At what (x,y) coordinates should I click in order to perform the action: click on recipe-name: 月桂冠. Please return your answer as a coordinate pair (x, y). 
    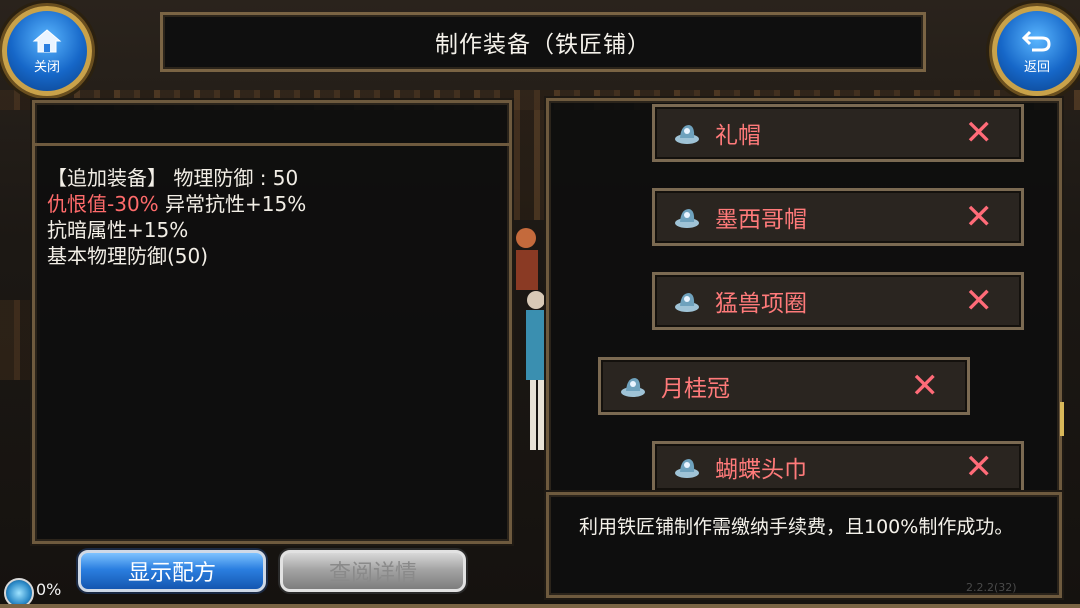
    Looking at the image, I should click on (695, 389).